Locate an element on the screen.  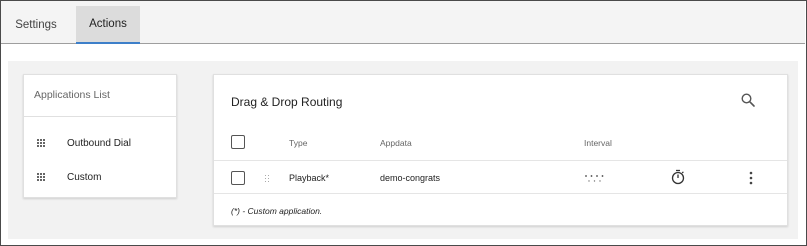
applications-list-panel: Applications List Outbound Dial Custom is located at coordinates (100, 136).